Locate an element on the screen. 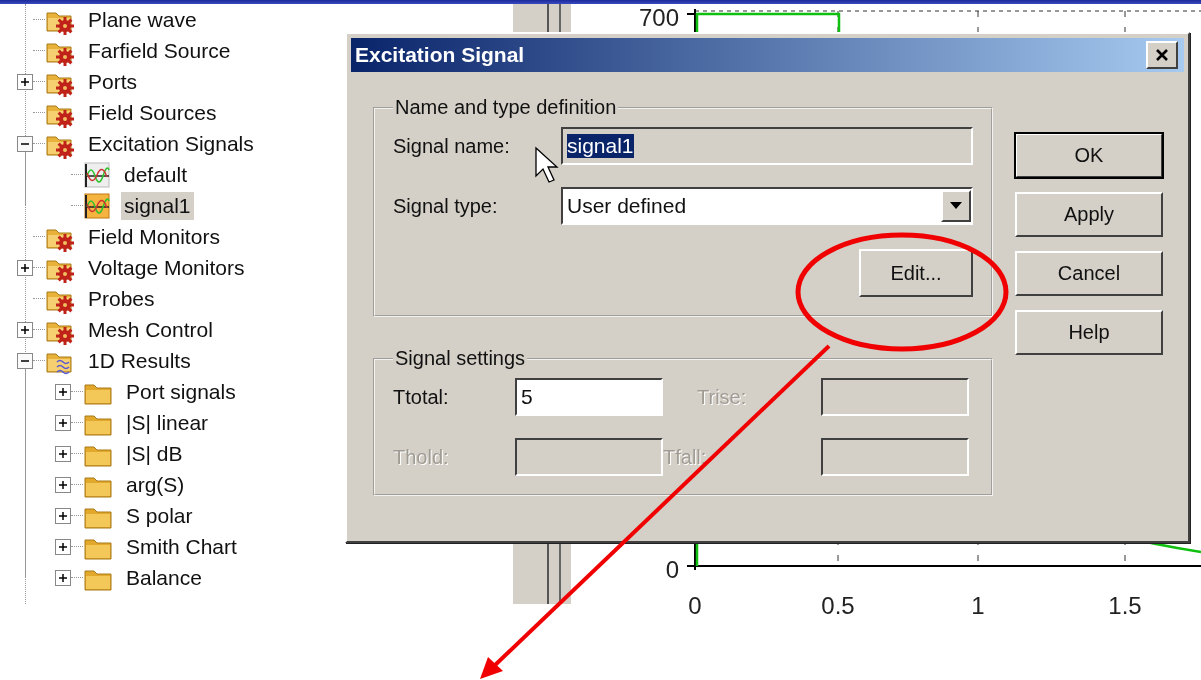  field-label: Ttotal: is located at coordinates (421, 397).